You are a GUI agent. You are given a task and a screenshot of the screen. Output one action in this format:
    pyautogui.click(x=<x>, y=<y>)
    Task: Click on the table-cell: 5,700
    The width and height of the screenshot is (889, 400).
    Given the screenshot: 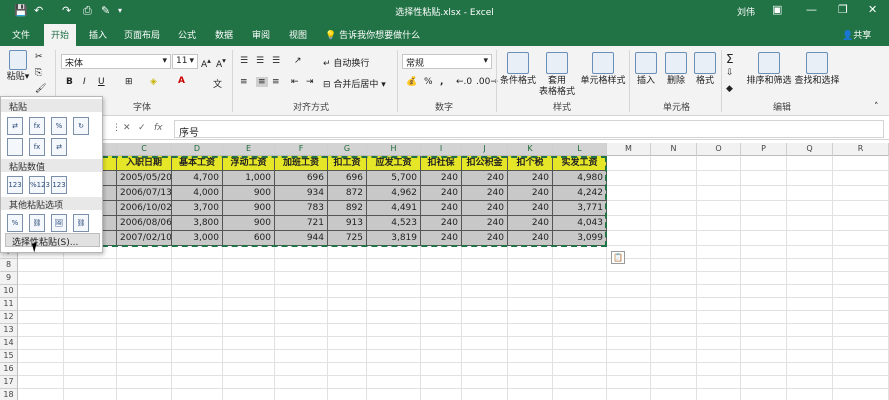 What is the action you would take?
    pyautogui.click(x=394, y=178)
    